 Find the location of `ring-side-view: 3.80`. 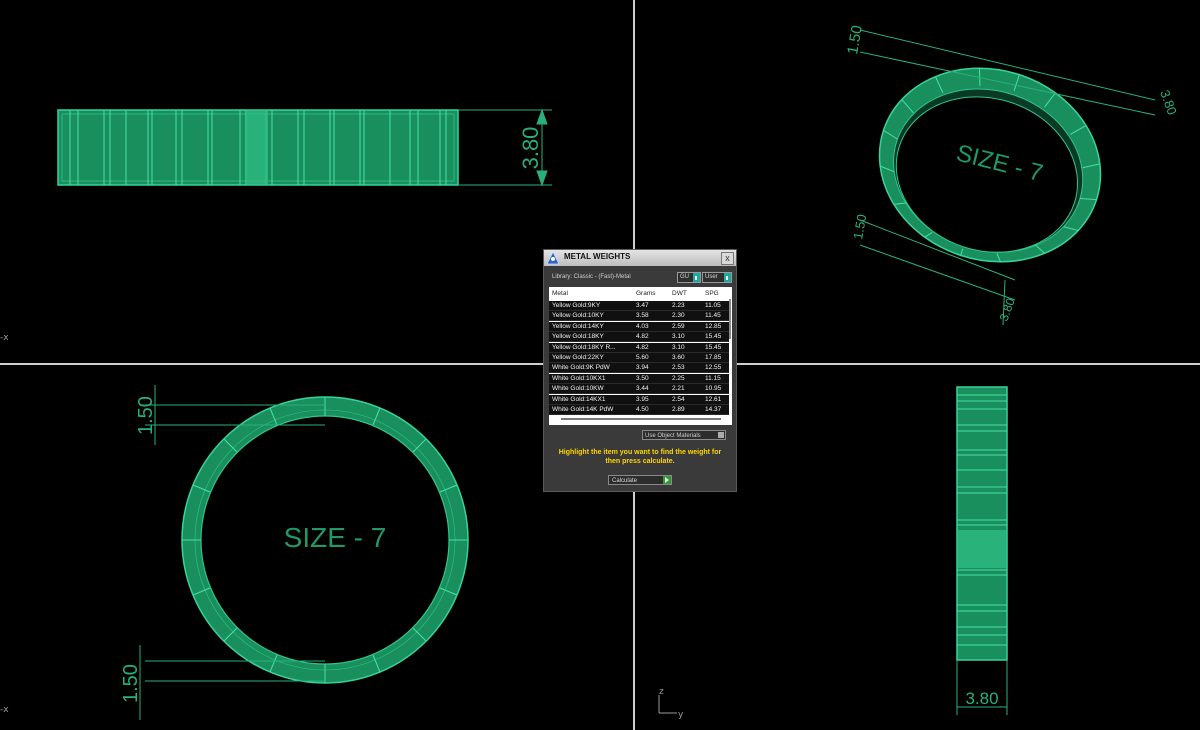

ring-side-view: 3.80 is located at coordinates (304, 147).